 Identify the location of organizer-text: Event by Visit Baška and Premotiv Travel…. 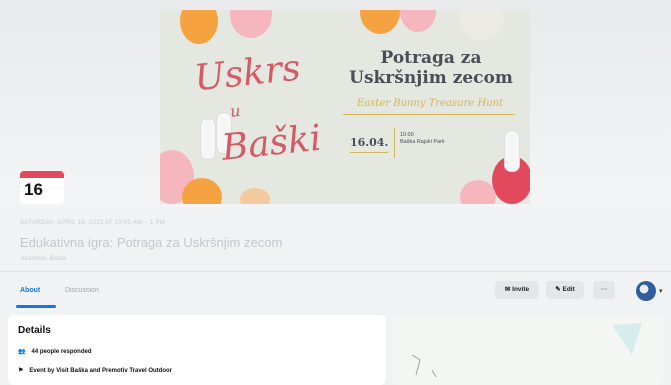
(100, 370).